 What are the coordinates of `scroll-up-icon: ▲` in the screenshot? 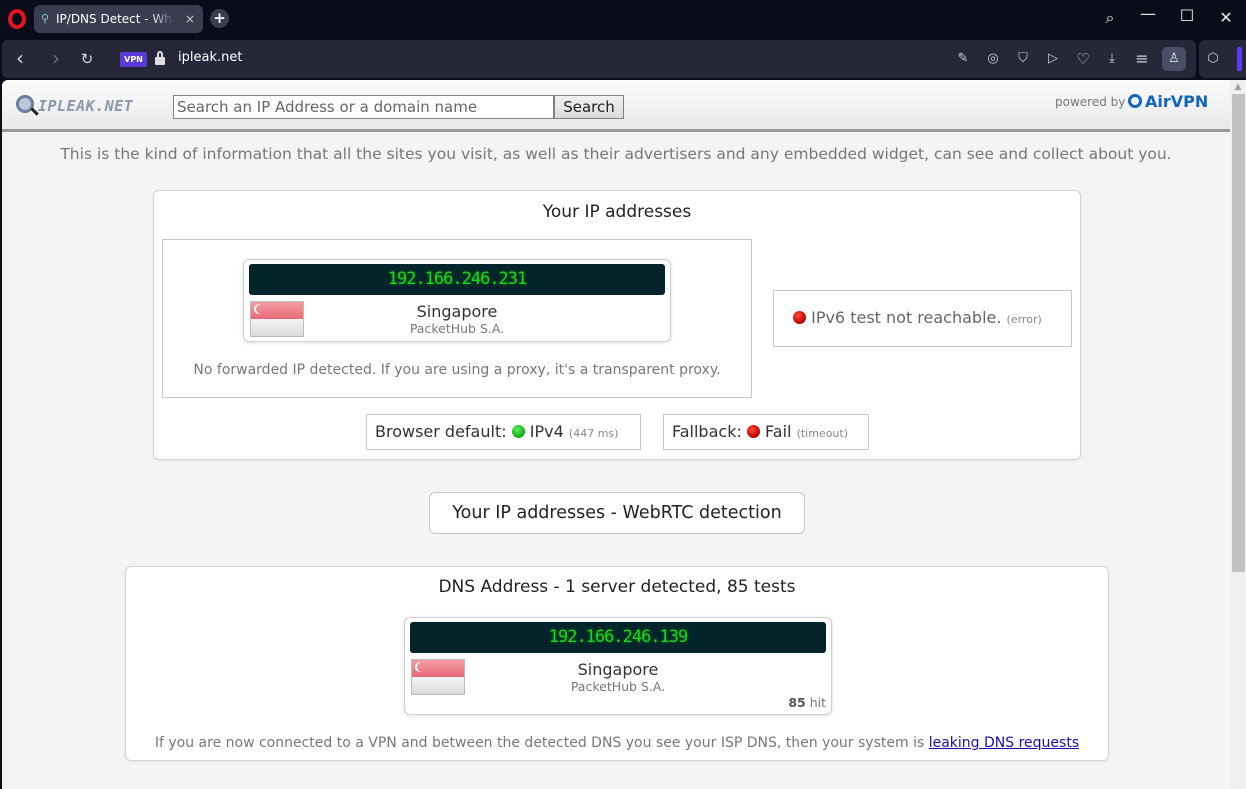 It's located at (1238, 87).